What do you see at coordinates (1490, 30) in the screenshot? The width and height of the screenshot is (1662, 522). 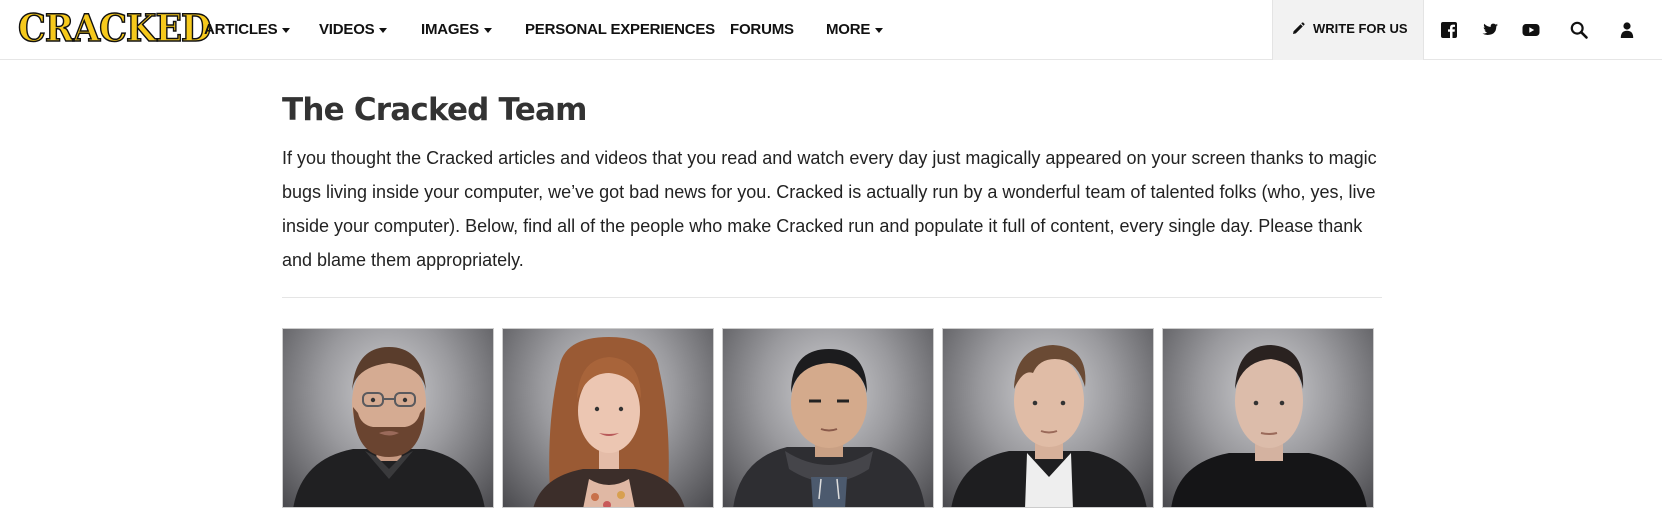 I see `twitter-icon` at bounding box center [1490, 30].